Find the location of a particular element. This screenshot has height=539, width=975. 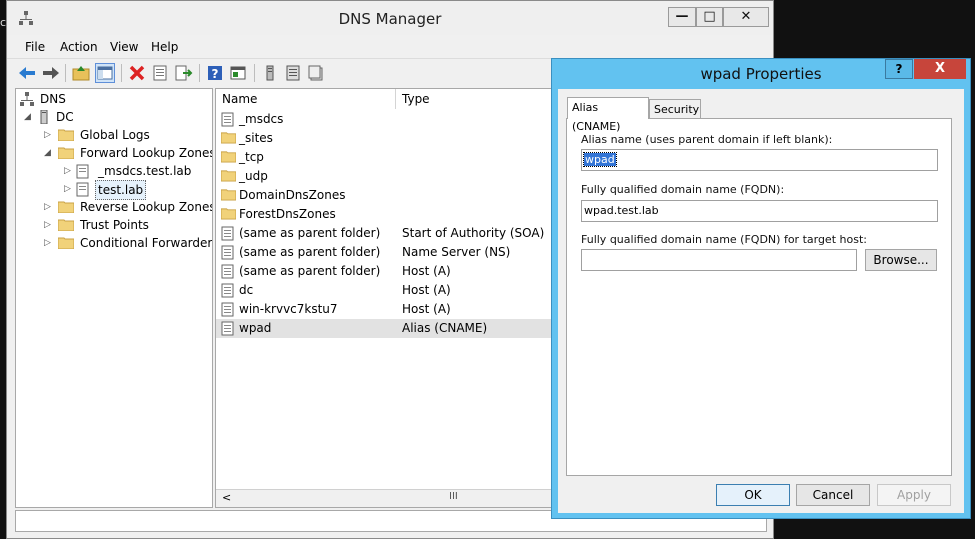

column-header-name: Name is located at coordinates (306, 99).